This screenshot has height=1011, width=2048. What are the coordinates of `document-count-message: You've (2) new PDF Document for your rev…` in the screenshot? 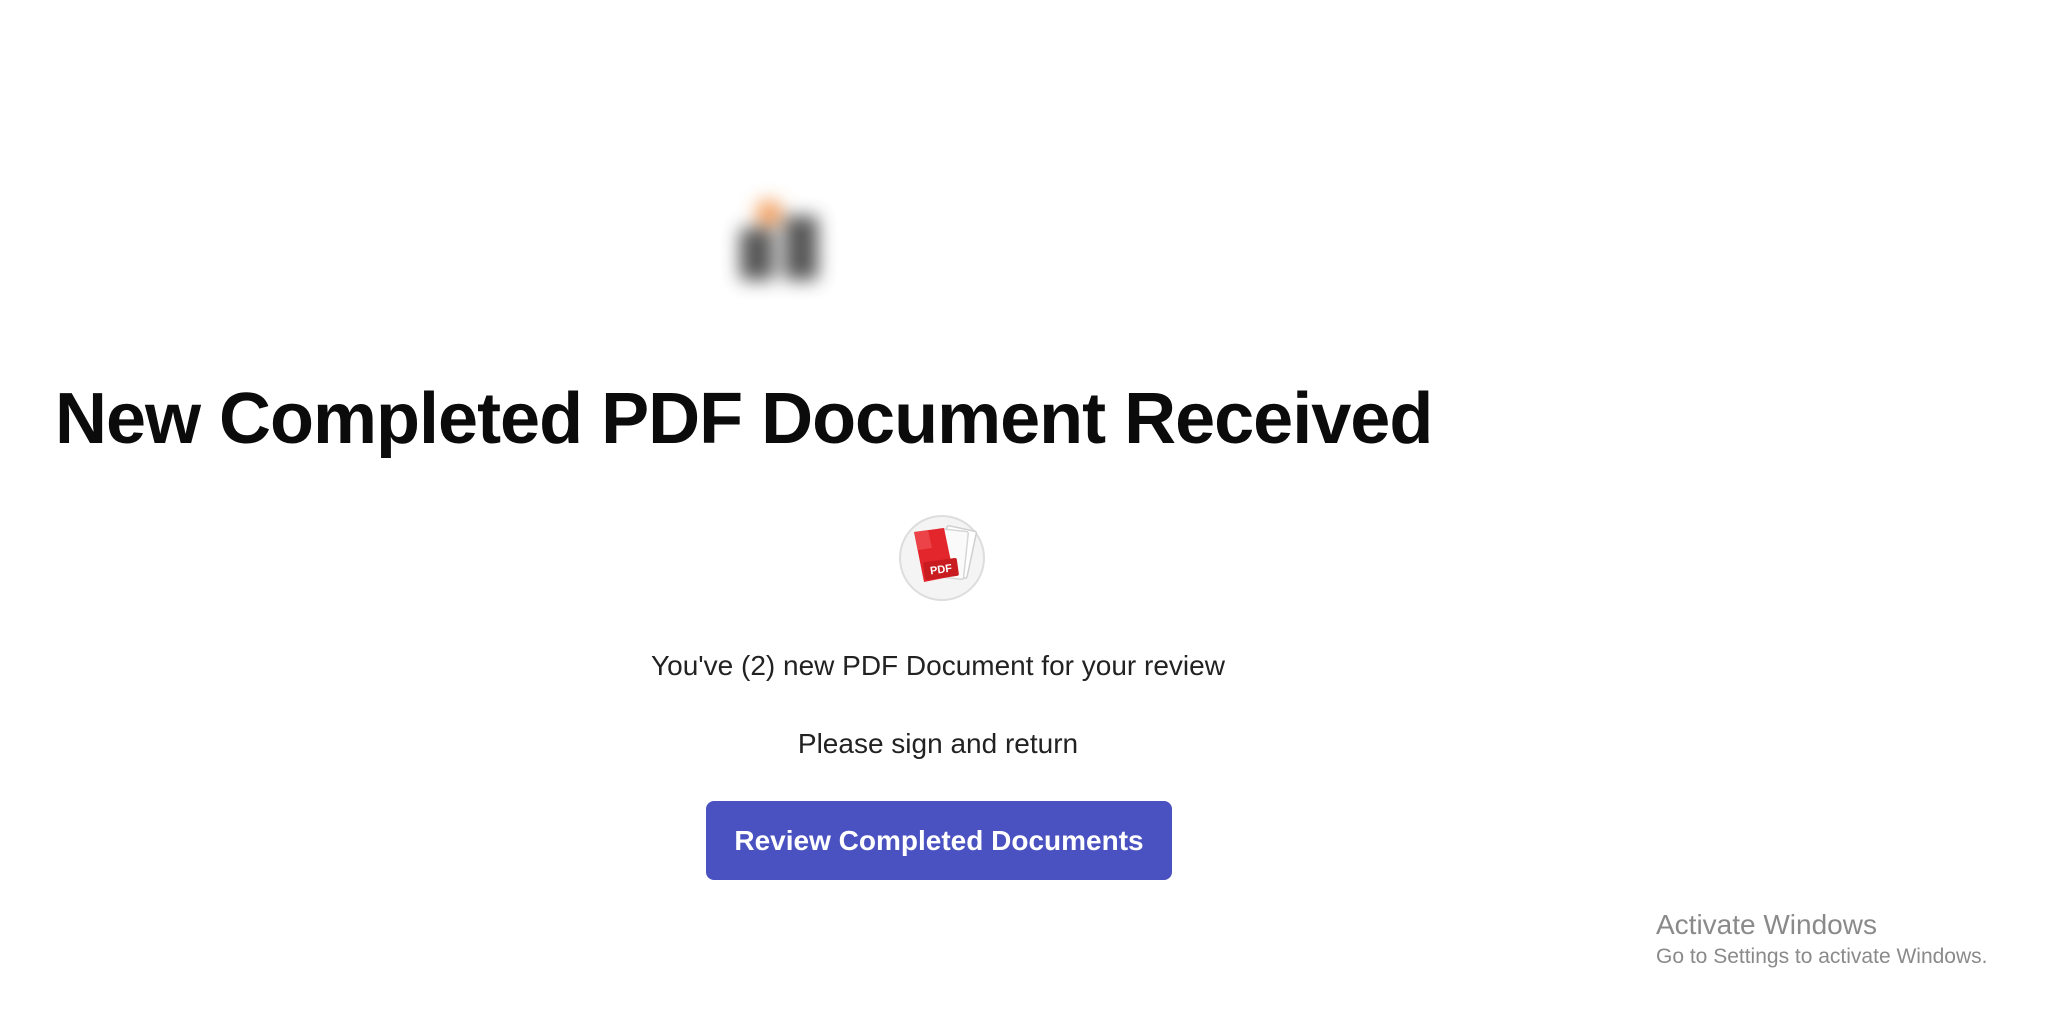 It's located at (938, 665).